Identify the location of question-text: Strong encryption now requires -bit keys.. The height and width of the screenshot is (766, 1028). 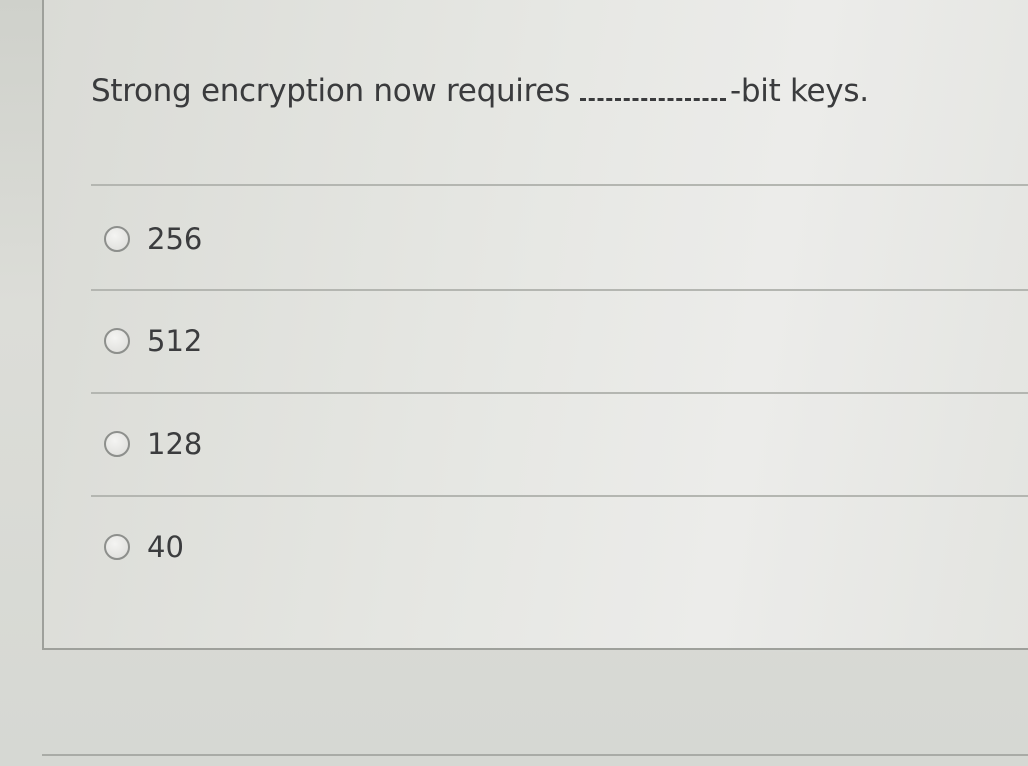
(480, 90).